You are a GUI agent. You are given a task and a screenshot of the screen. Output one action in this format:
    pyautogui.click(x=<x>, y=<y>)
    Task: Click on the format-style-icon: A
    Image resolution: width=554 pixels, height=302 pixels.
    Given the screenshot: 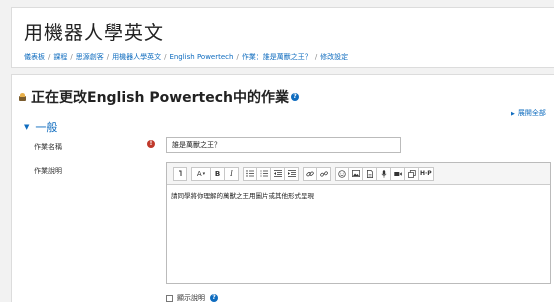 What is the action you would take?
    pyautogui.click(x=199, y=173)
    